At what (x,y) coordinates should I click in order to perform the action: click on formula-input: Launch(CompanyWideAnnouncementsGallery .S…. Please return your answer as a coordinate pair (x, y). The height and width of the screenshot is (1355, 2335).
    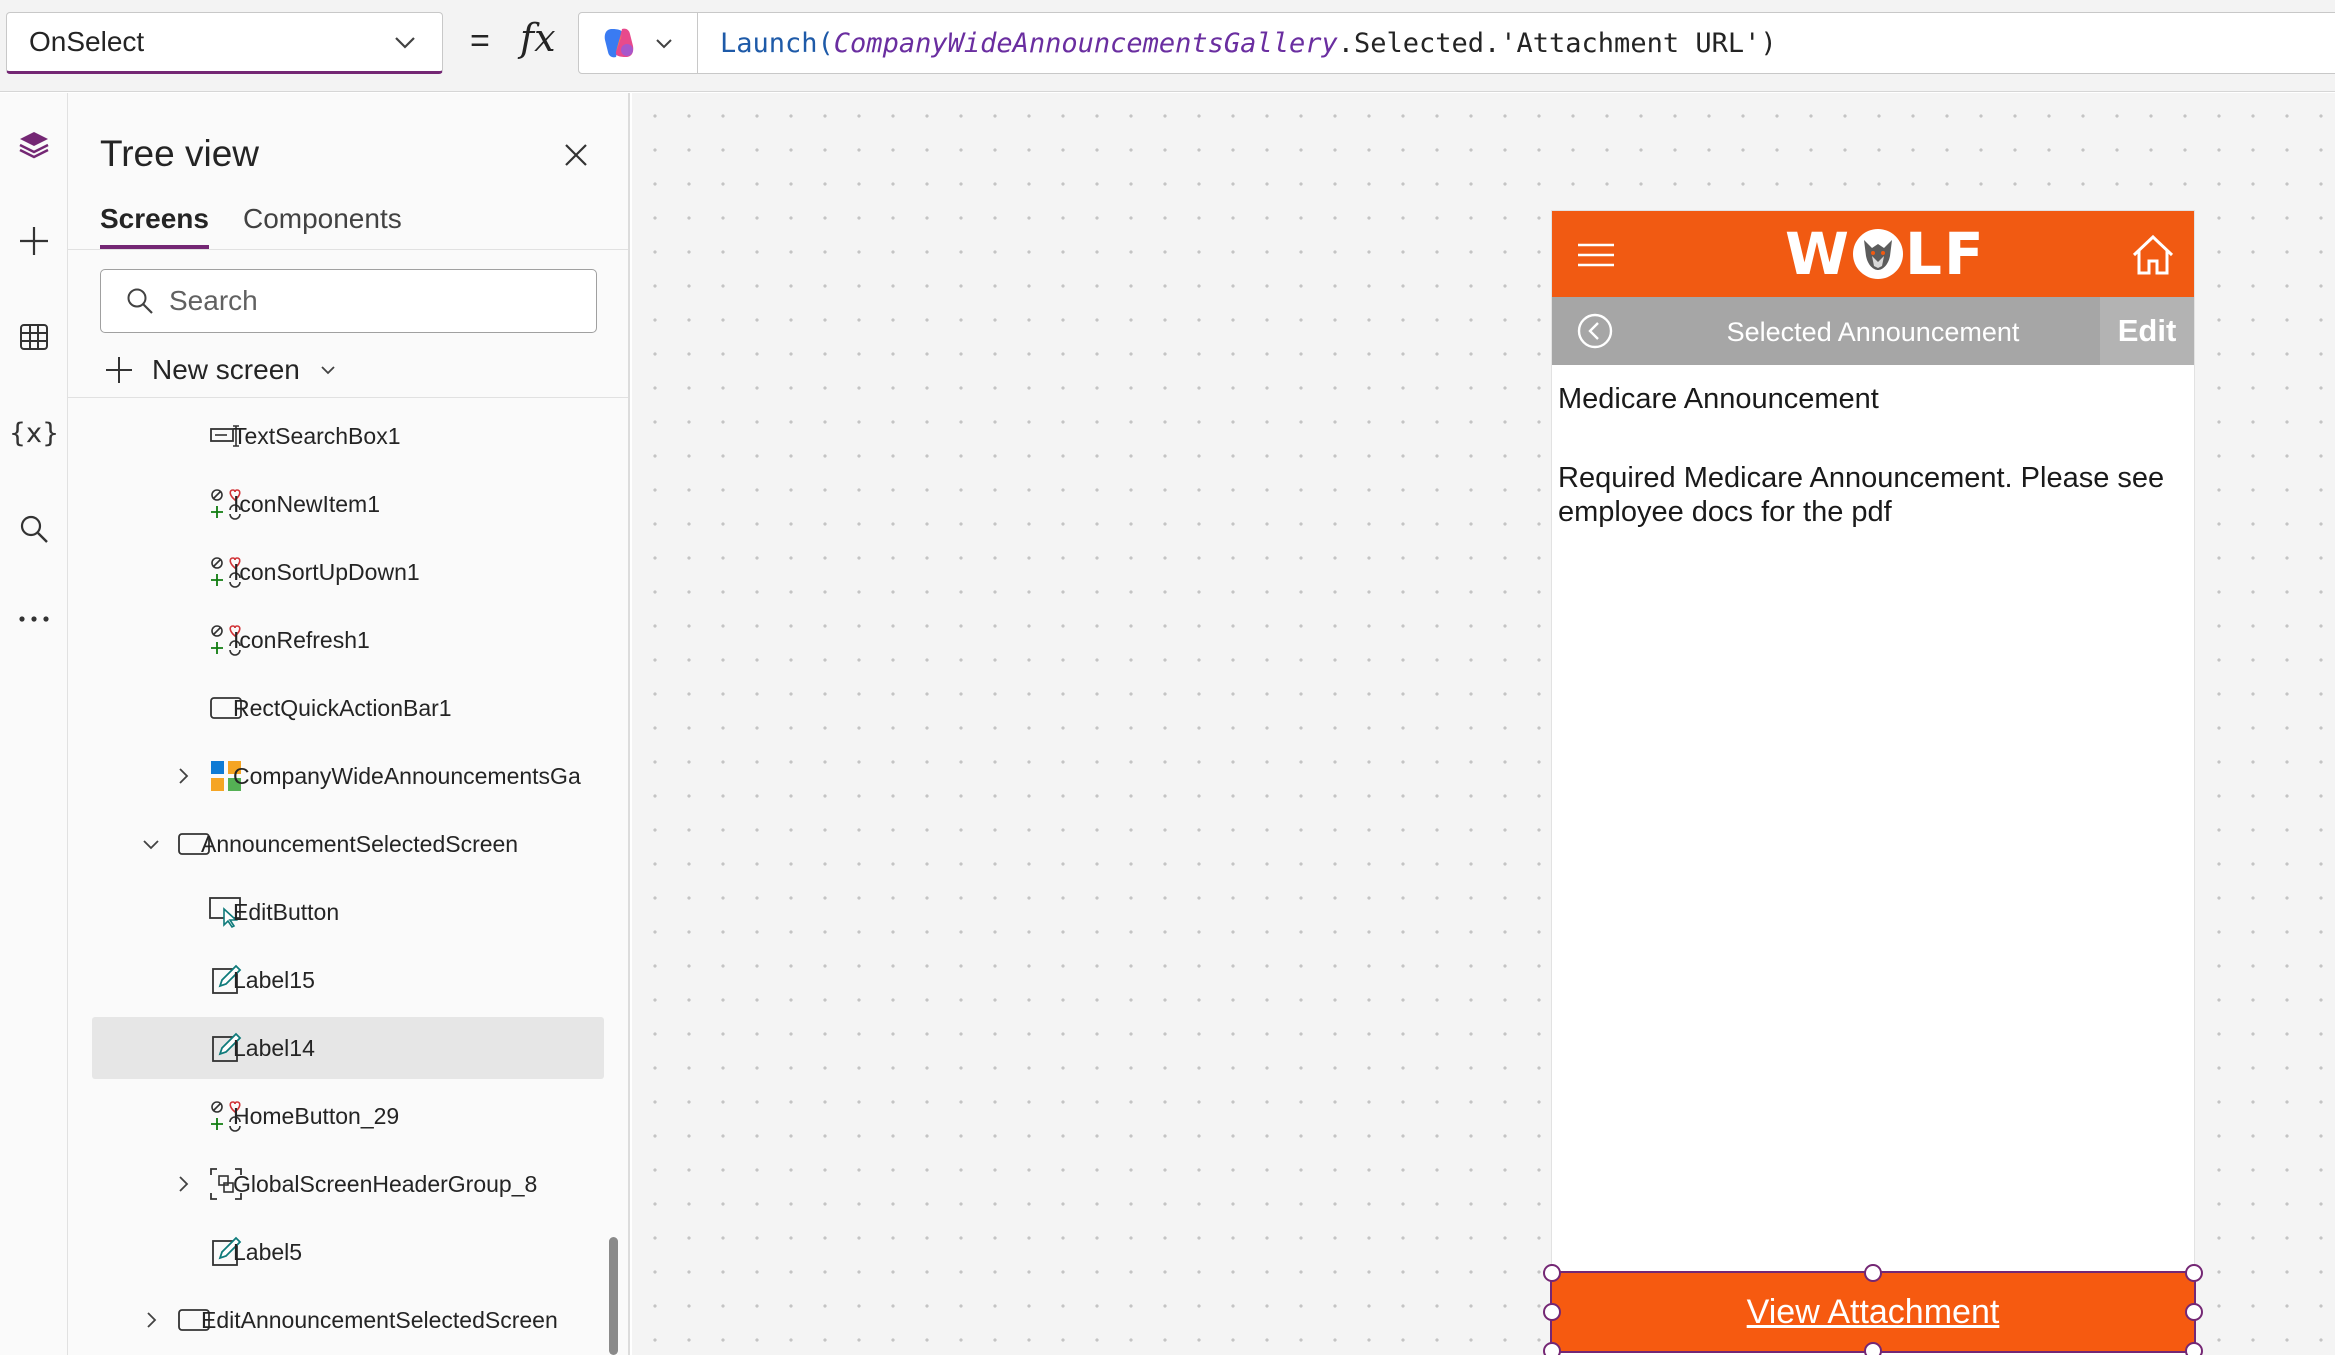
    Looking at the image, I should click on (1516, 43).